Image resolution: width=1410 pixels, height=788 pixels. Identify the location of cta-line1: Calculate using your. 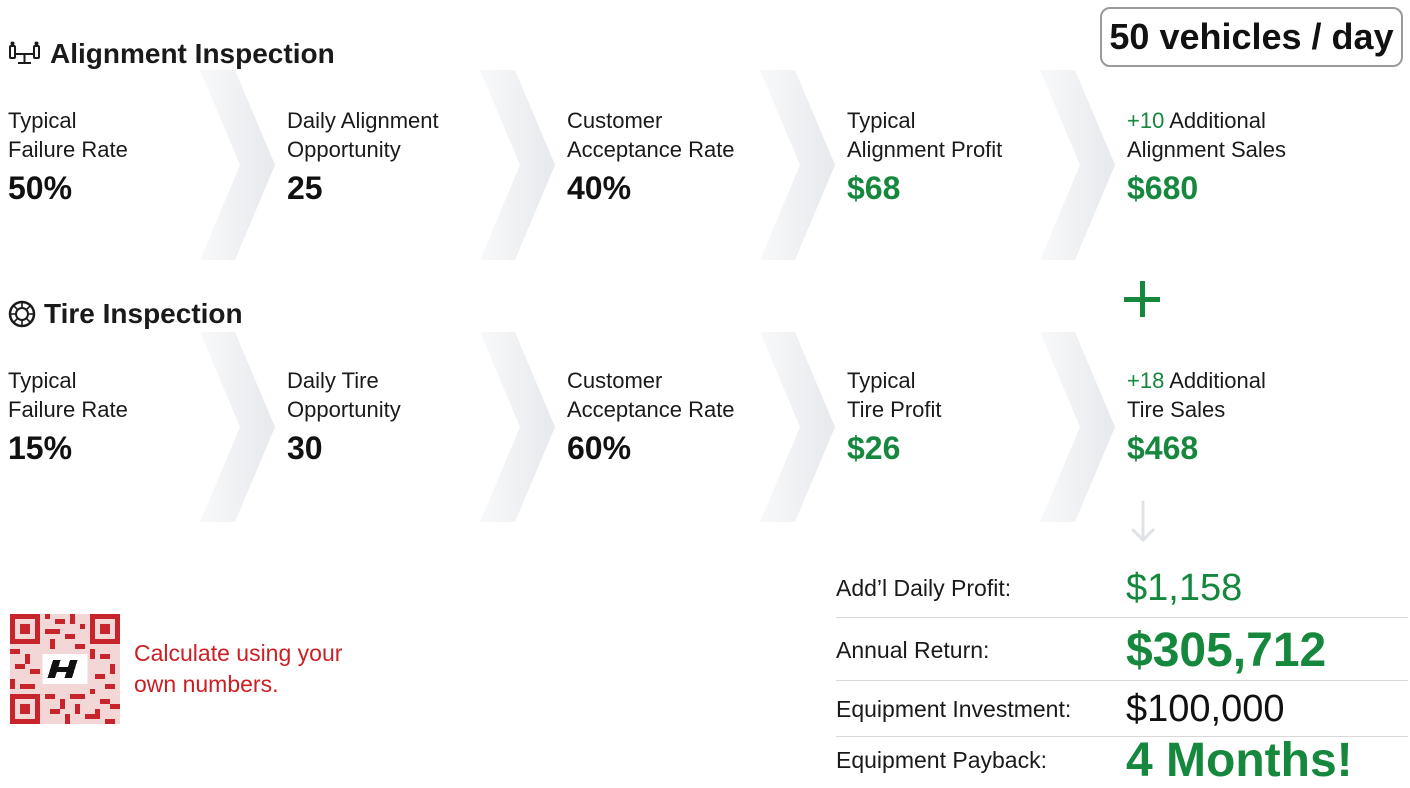
(238, 653).